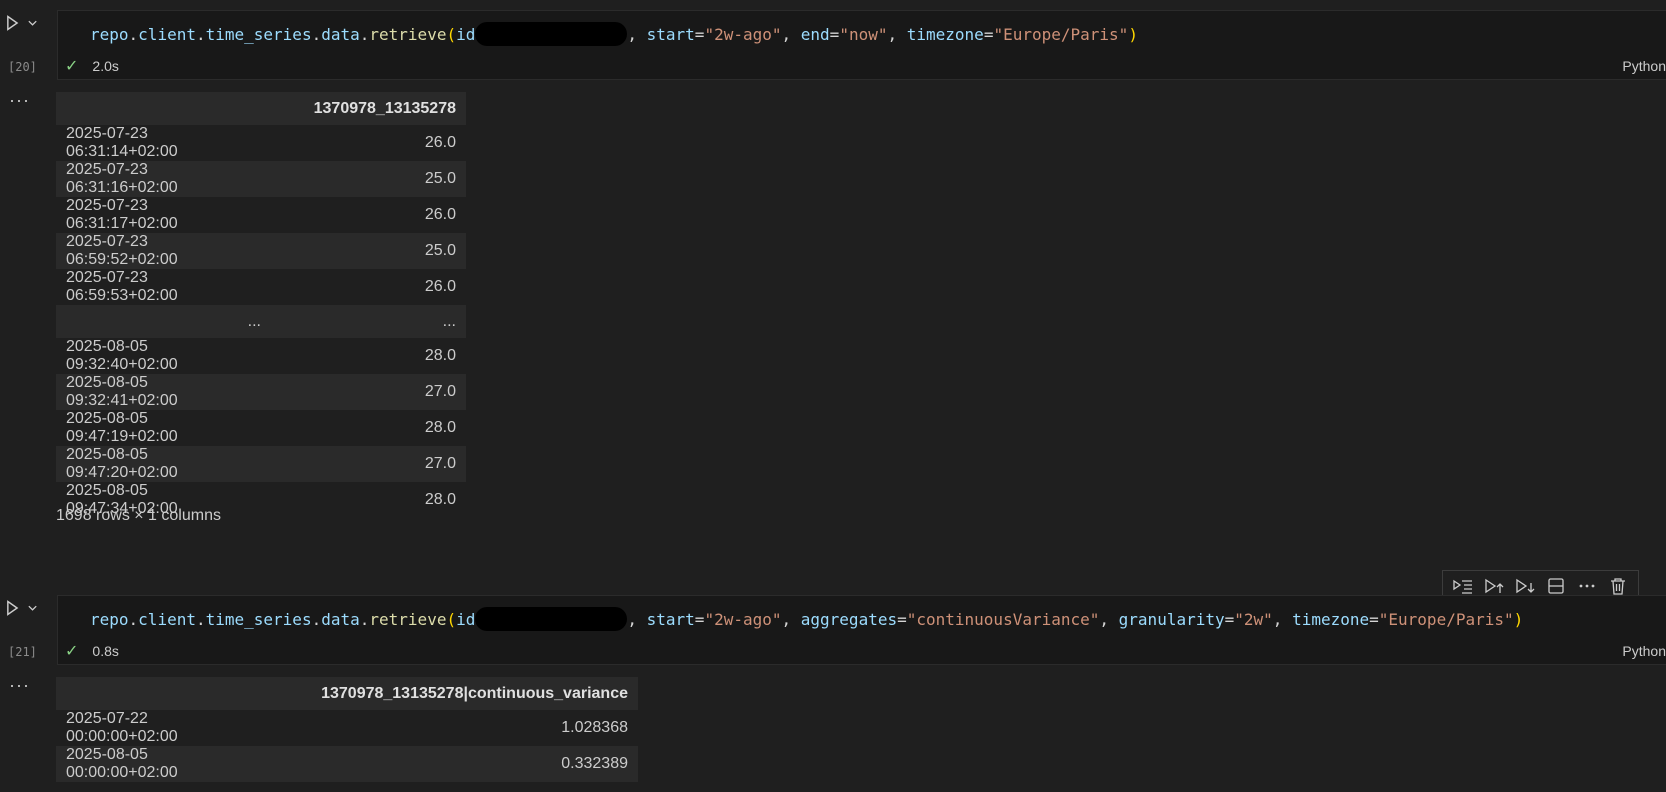 The image size is (1666, 792). I want to click on execution-status: ✓ 2.0s, so click(92, 66).